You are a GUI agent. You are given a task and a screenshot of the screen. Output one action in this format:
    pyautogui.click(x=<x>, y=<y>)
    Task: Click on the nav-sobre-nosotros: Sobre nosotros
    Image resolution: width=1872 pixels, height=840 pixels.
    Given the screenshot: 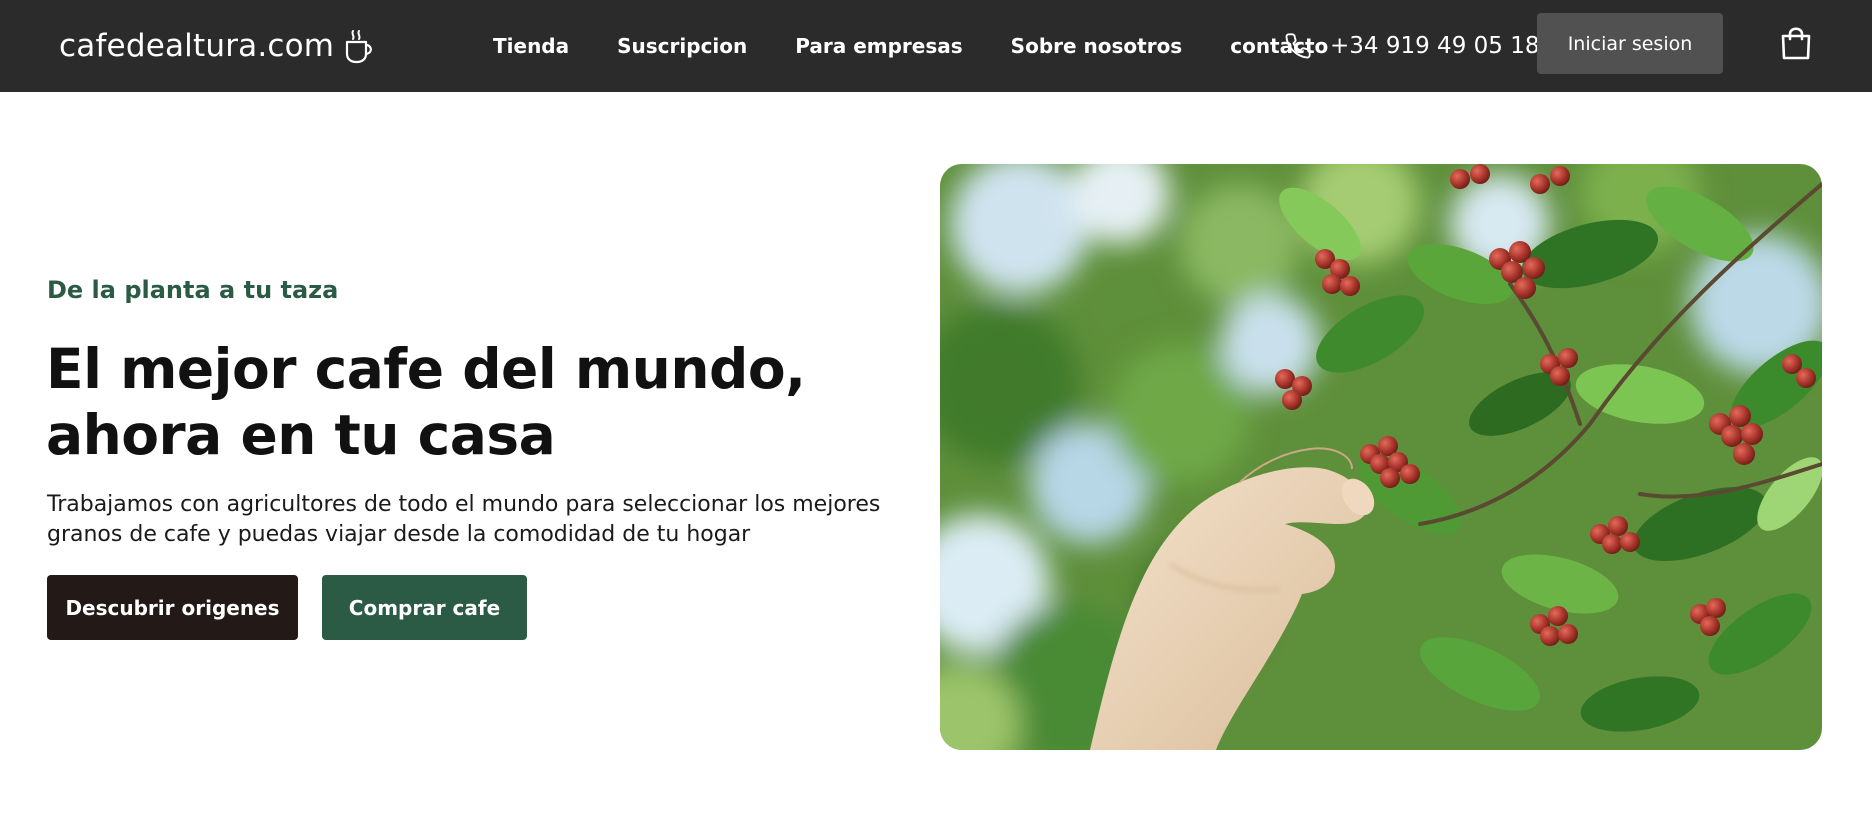 What is the action you would take?
    pyautogui.click(x=1097, y=46)
    